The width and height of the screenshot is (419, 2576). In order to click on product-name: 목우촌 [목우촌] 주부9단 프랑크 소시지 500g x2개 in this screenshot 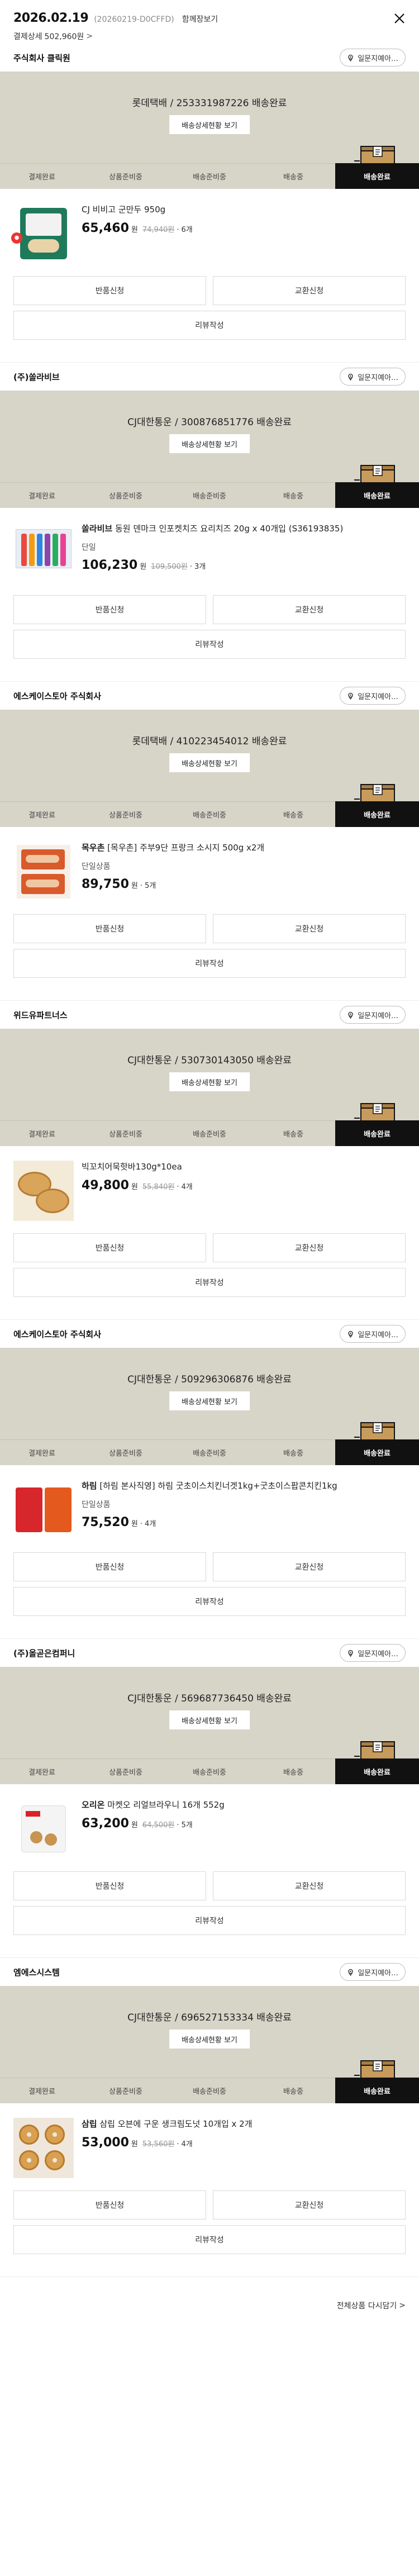, I will do `click(244, 848)`.